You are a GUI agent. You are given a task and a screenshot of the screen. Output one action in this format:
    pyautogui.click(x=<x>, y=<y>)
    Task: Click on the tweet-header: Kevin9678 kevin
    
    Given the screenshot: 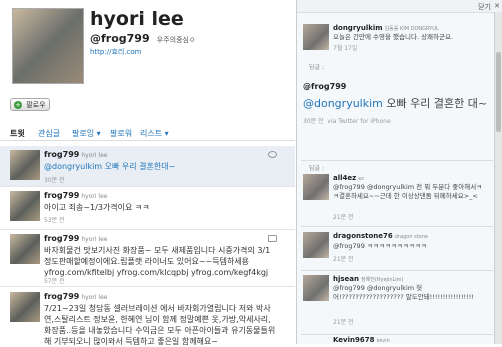 What is the action you would take?
    pyautogui.click(x=361, y=340)
    